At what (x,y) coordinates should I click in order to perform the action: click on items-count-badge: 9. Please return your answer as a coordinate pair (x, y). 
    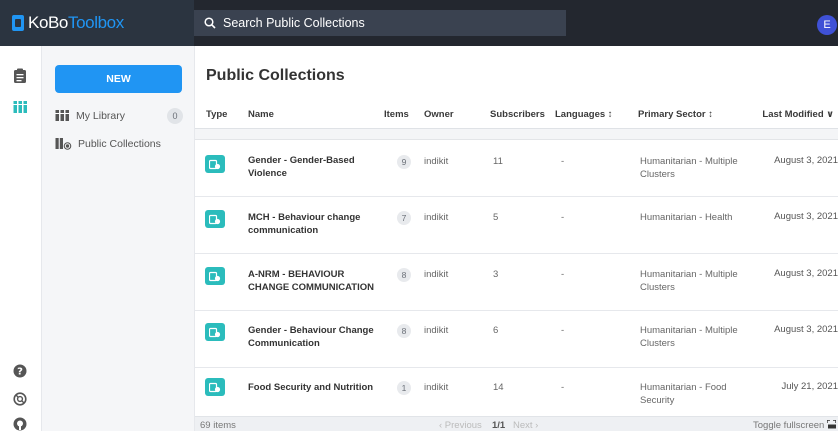
    Looking at the image, I should click on (404, 162).